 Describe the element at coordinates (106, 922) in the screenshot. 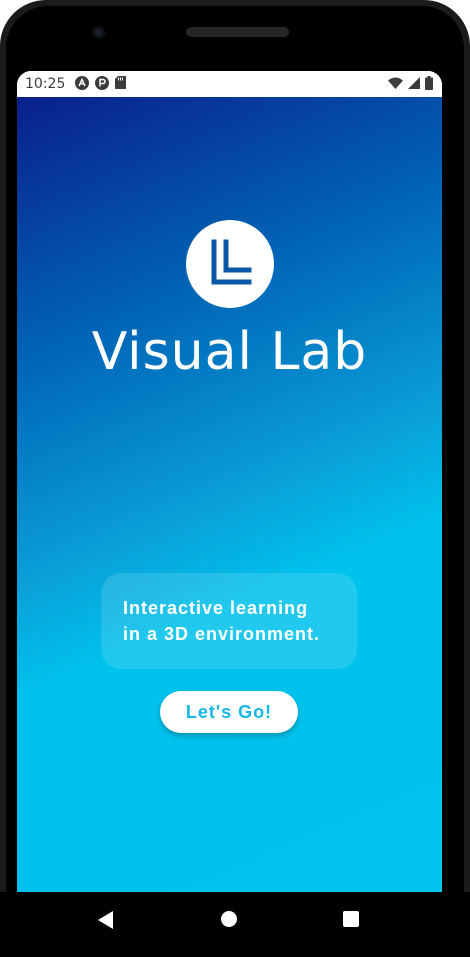

I see `back-icon` at that location.